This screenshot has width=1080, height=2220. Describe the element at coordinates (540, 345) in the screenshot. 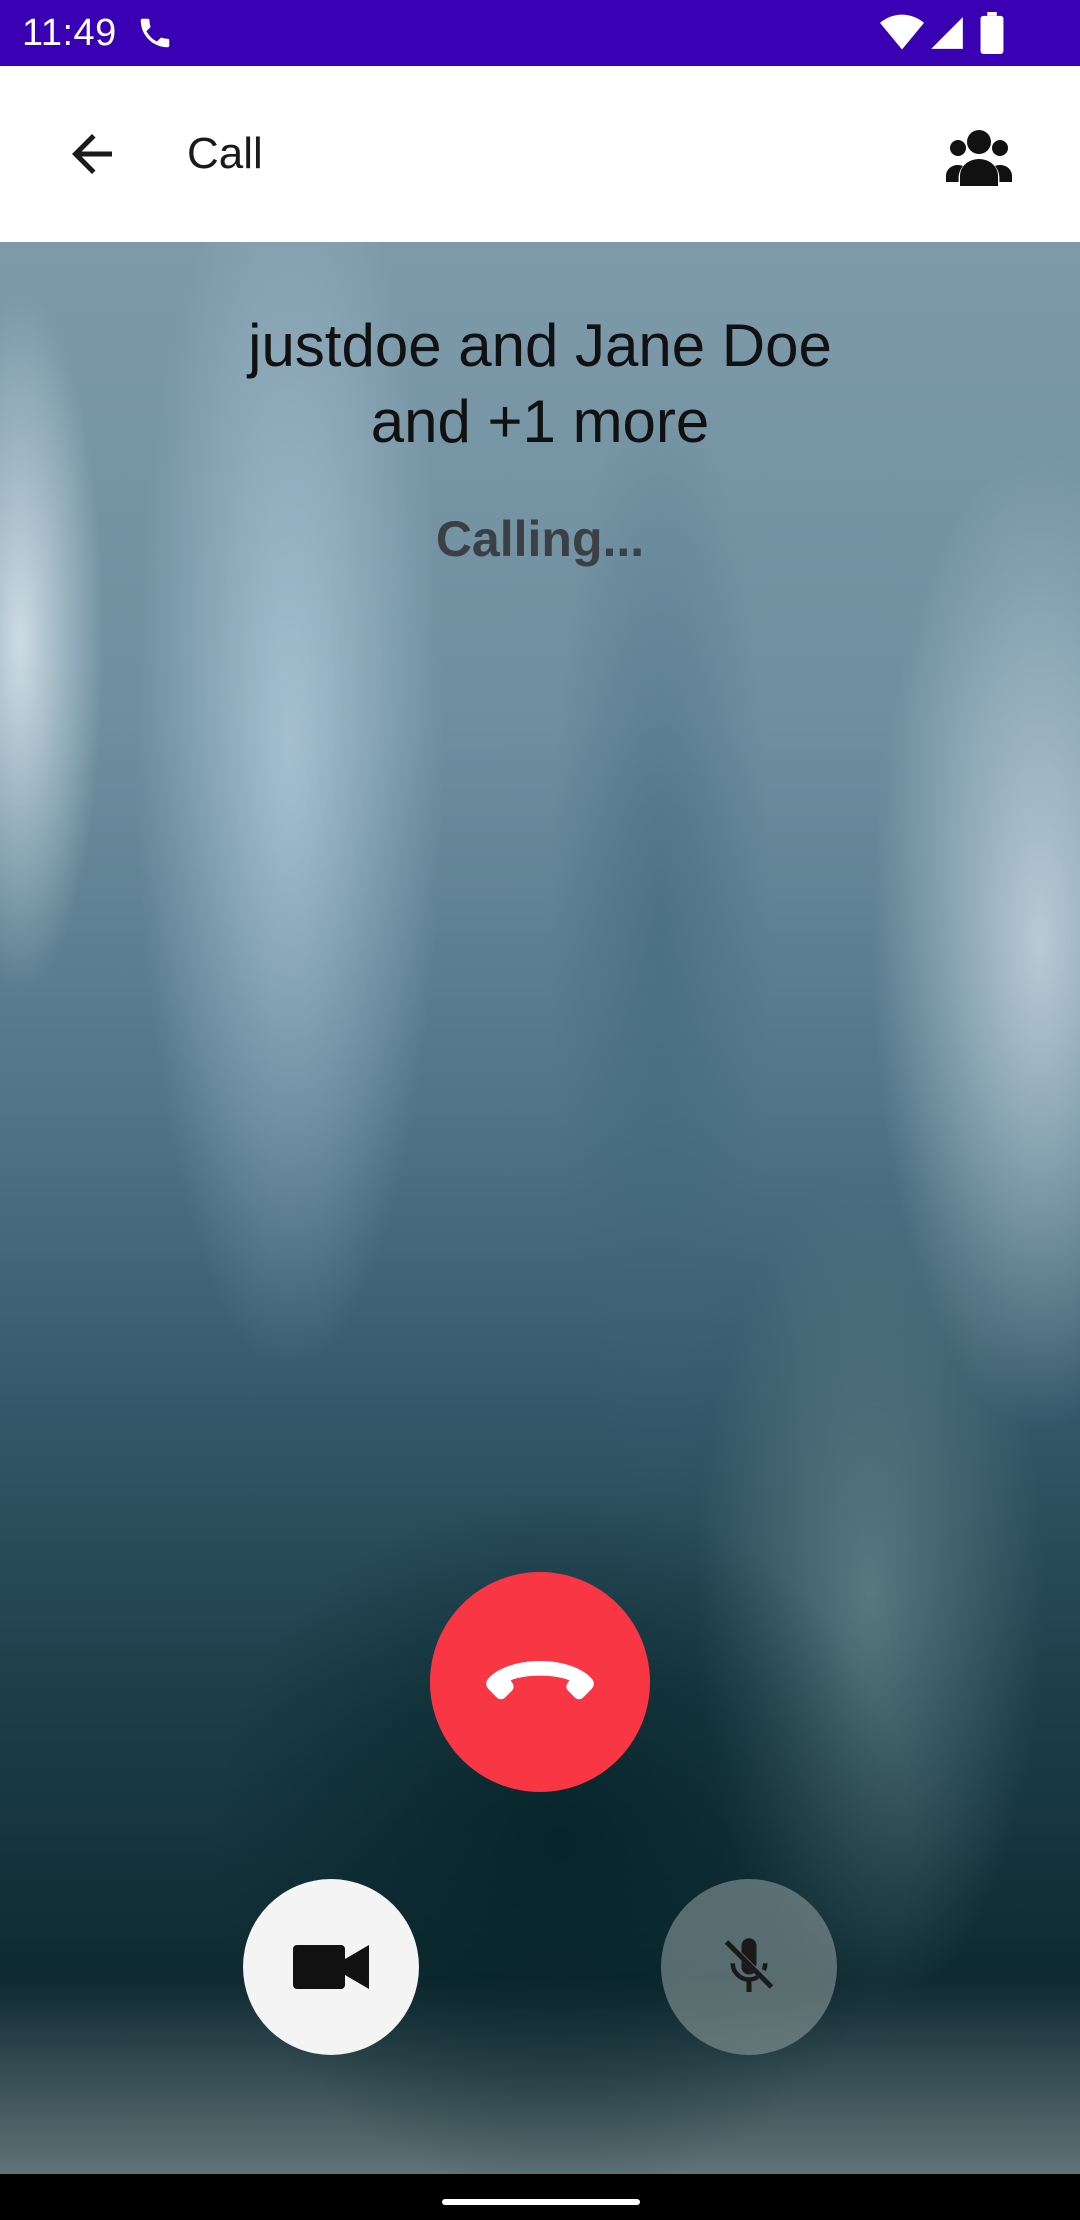

I see `caller-names-line1: justdoe and Jane Doe` at that location.